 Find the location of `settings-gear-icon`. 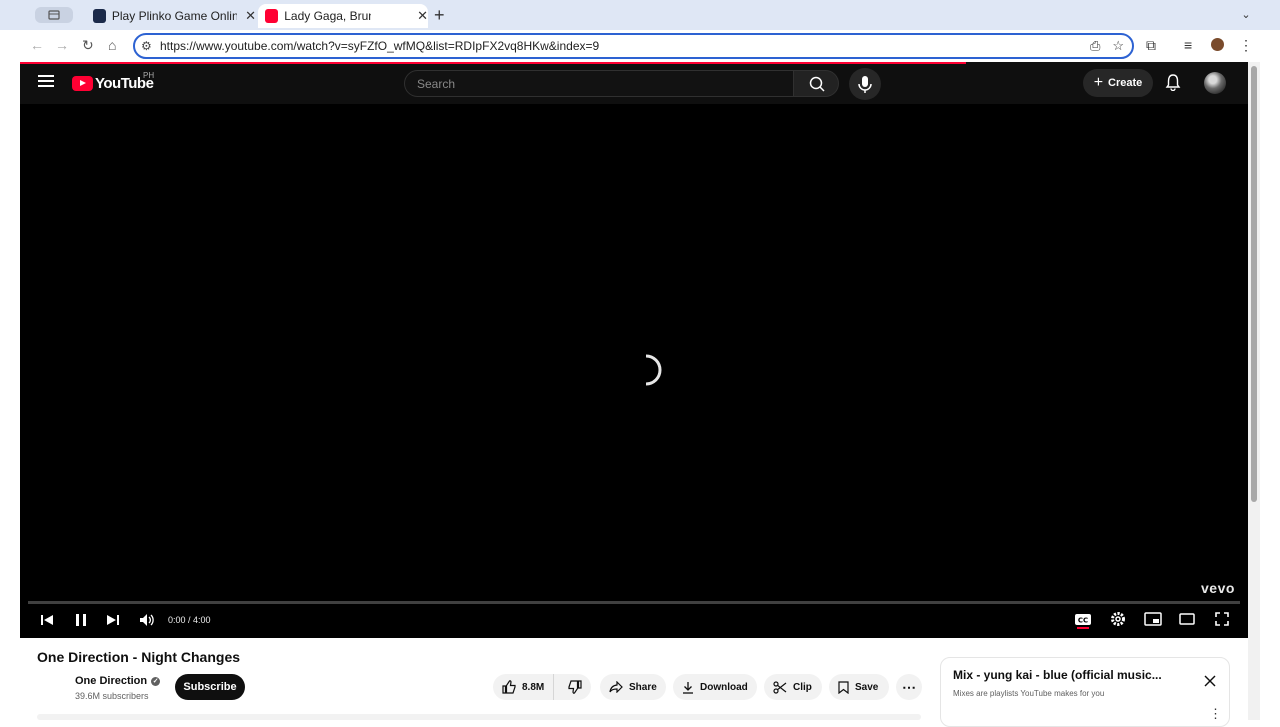

settings-gear-icon is located at coordinates (1118, 619).